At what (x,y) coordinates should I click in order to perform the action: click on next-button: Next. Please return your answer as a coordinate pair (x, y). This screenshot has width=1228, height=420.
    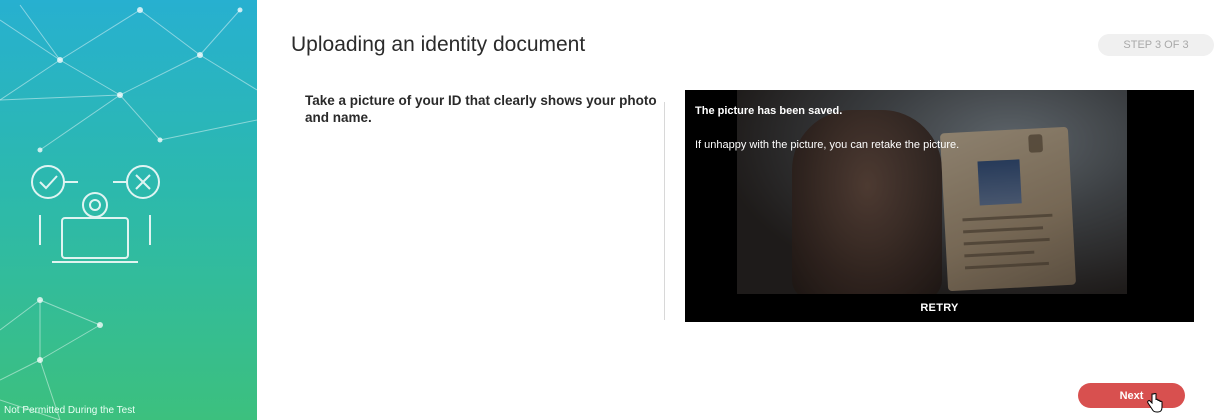
    Looking at the image, I should click on (1131, 395).